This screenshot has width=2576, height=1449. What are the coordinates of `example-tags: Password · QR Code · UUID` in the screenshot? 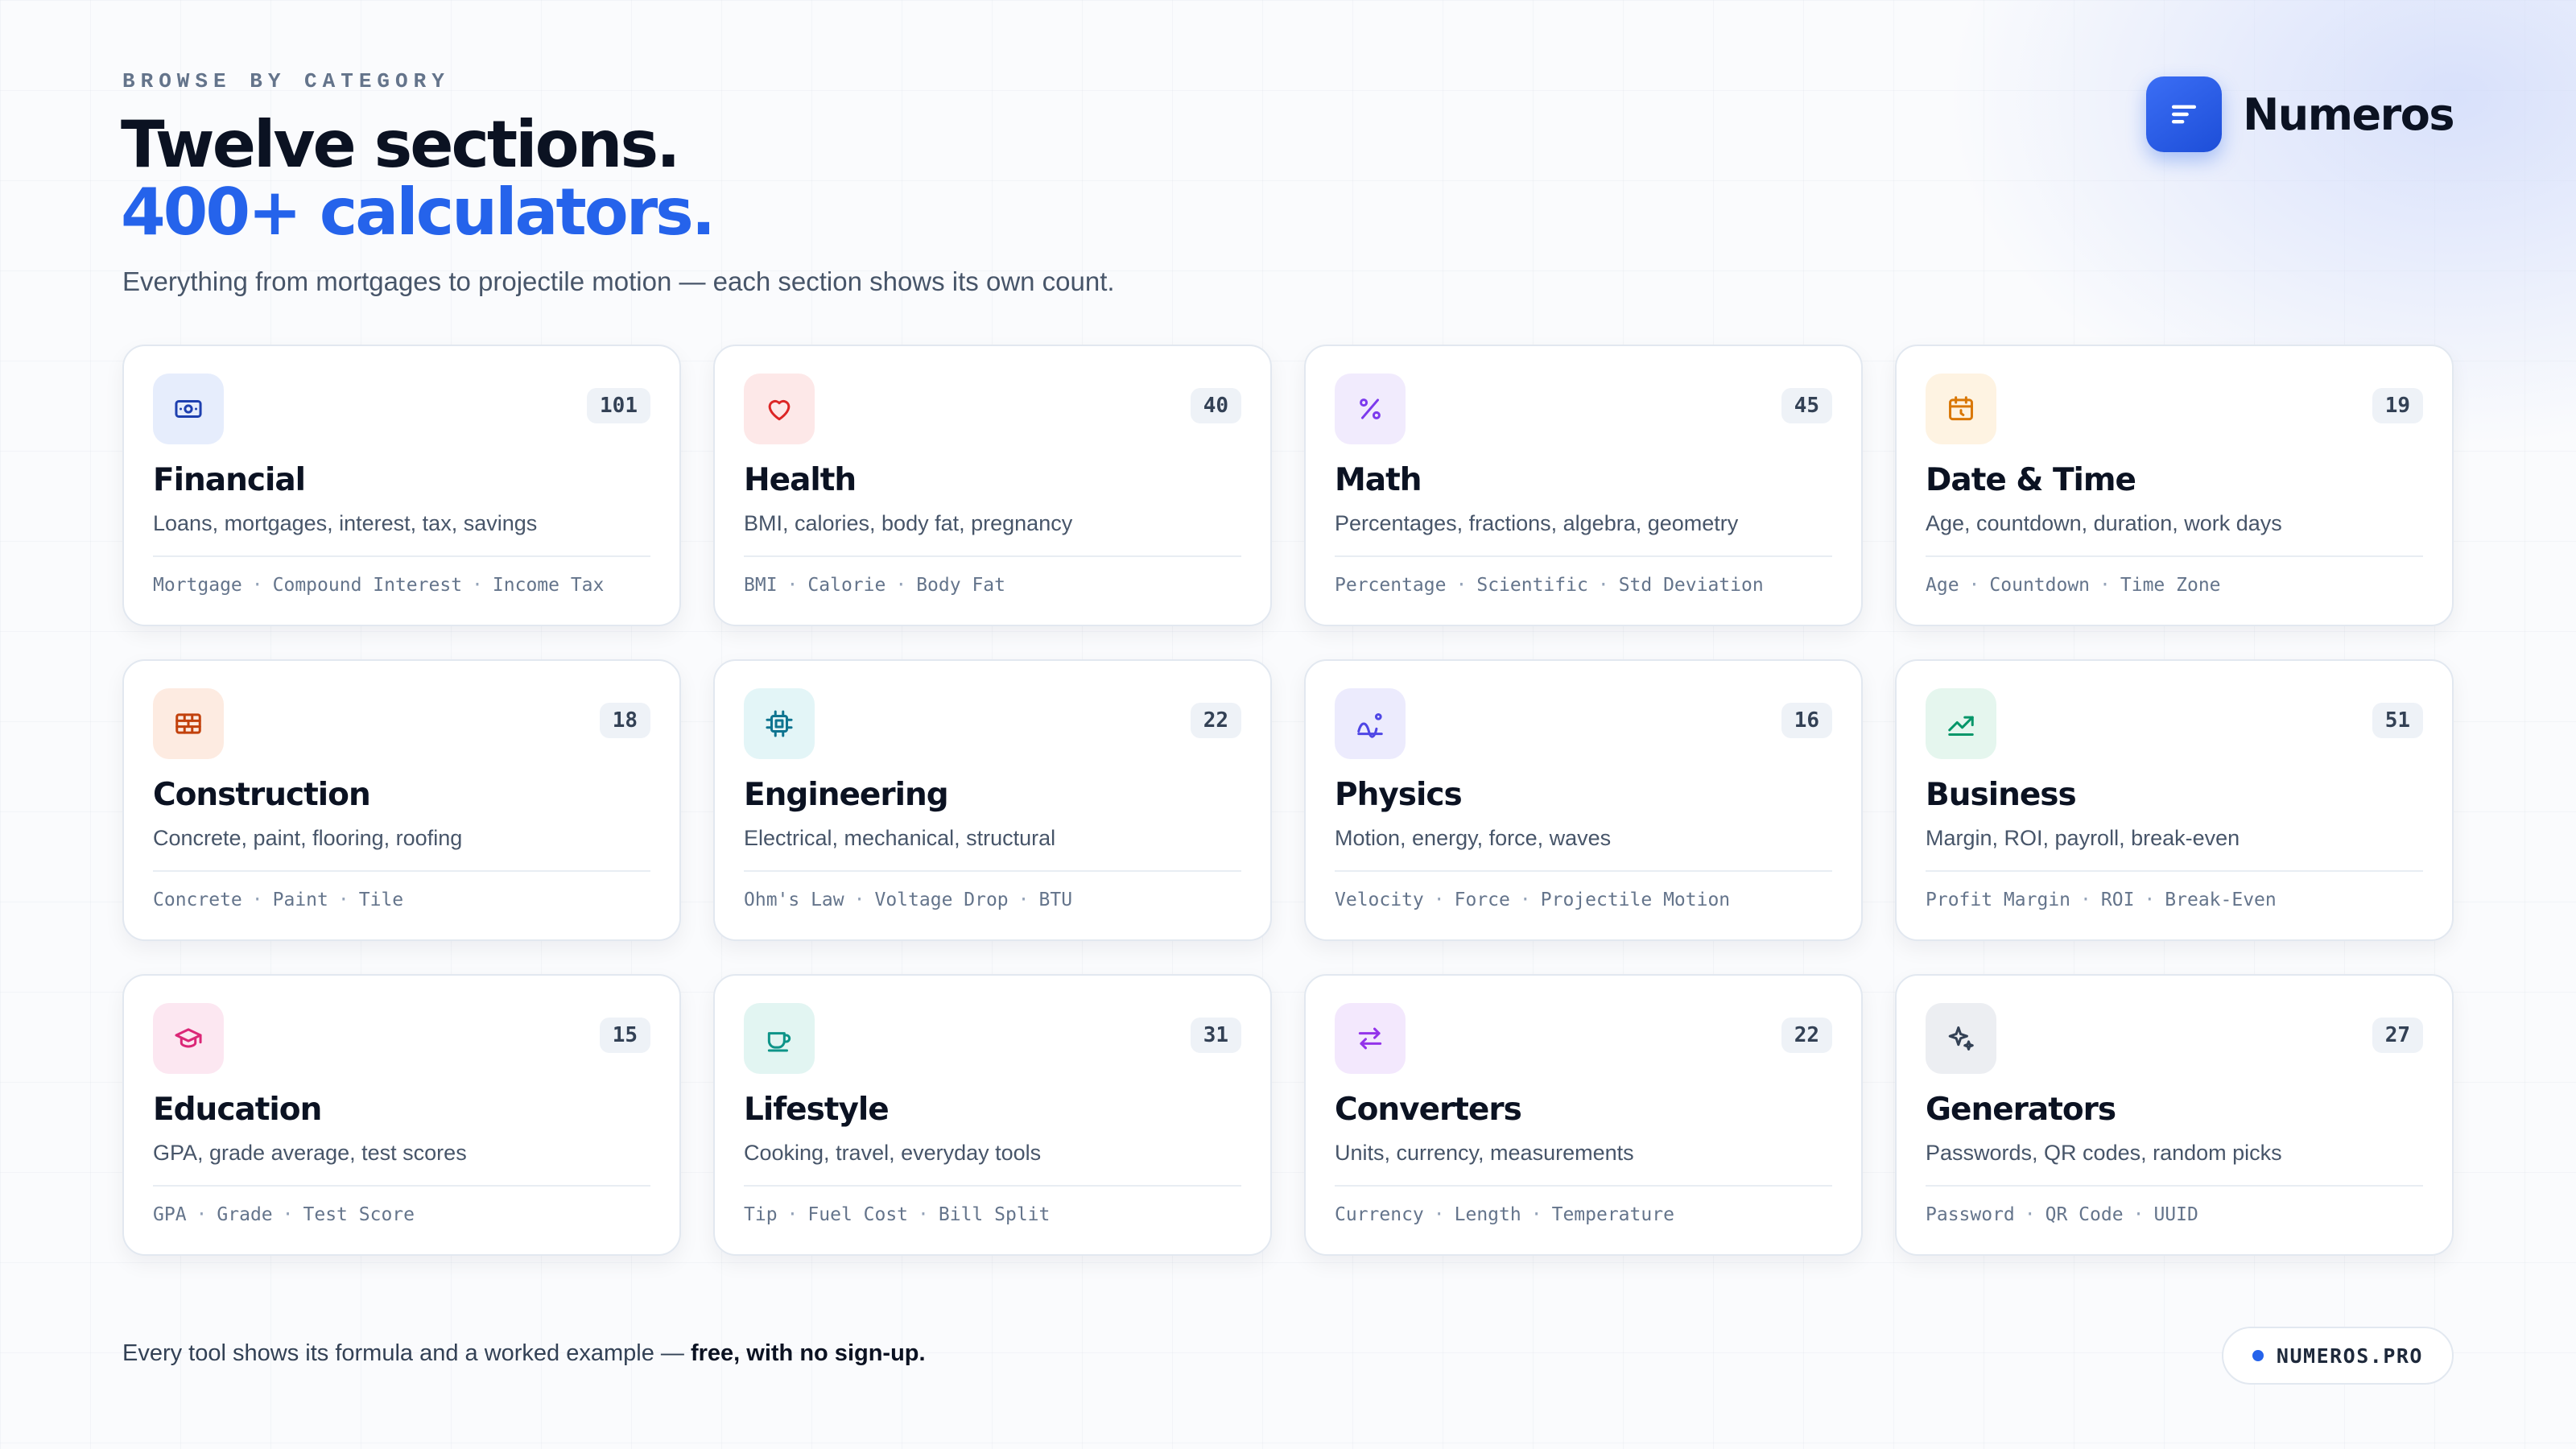 It's located at (2174, 1214).